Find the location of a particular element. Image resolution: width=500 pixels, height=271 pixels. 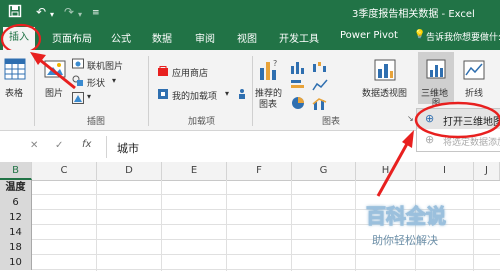

watermark: 百科全说 助你轻松解决 is located at coordinates (406, 224).